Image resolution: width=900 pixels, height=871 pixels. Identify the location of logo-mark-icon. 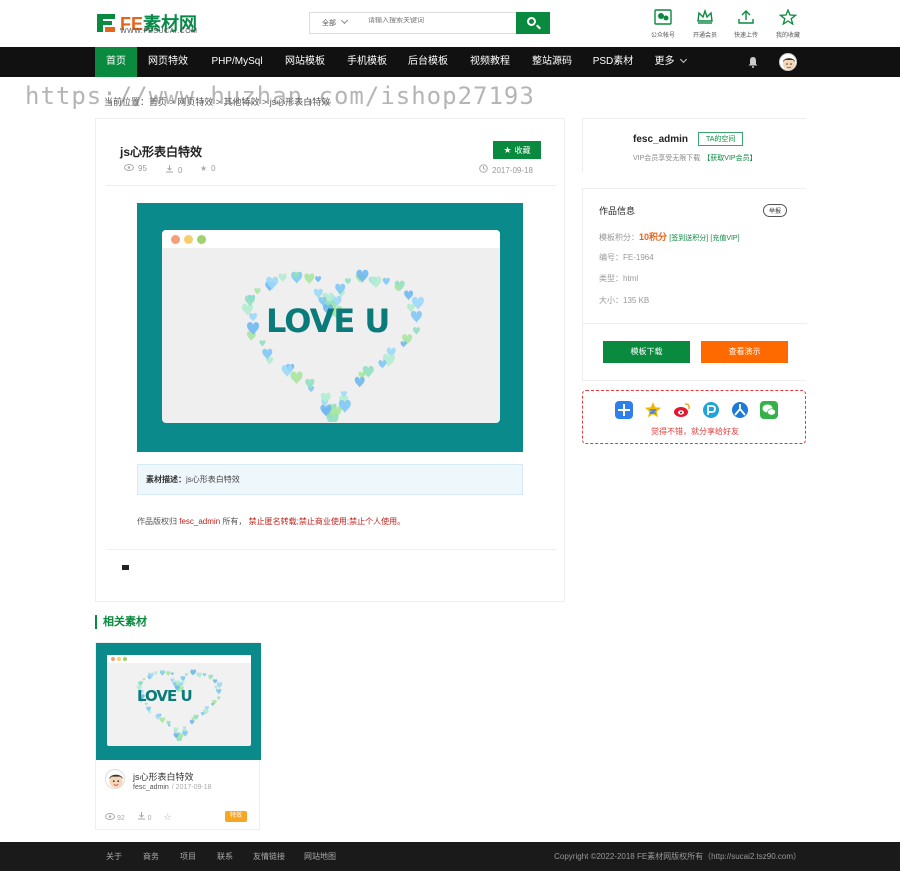
(106, 23).